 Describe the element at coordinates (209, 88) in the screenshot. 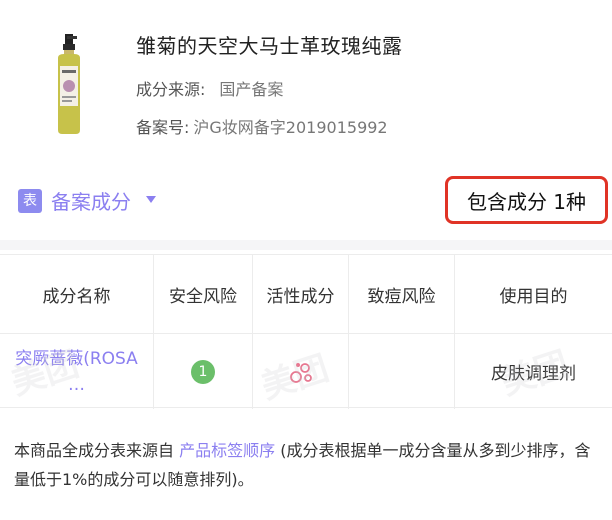

I see `source-row: 成分来源: 国产备案` at that location.